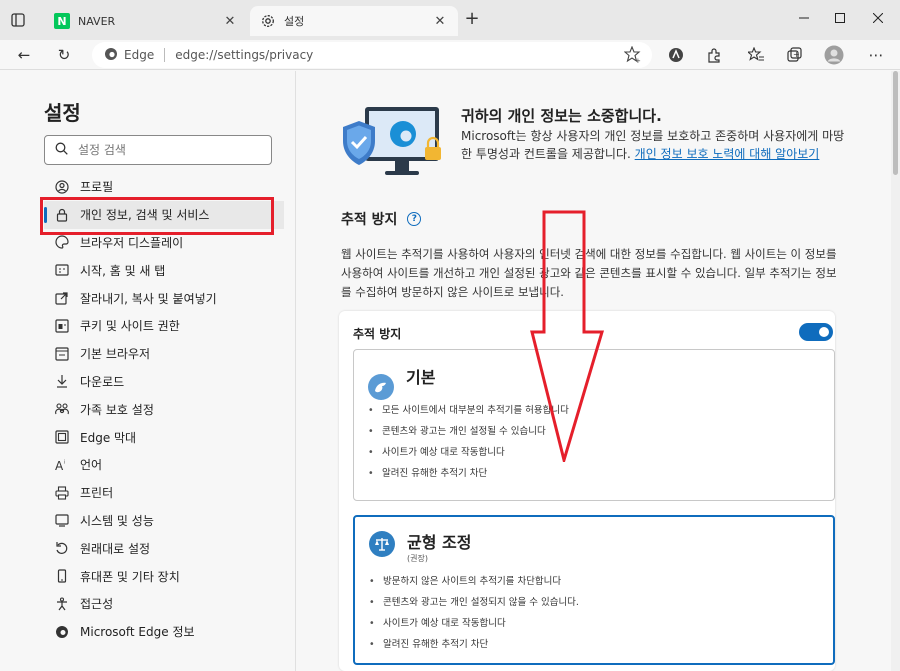 The height and width of the screenshot is (671, 900). I want to click on refresh-icon: ↻, so click(64, 55).